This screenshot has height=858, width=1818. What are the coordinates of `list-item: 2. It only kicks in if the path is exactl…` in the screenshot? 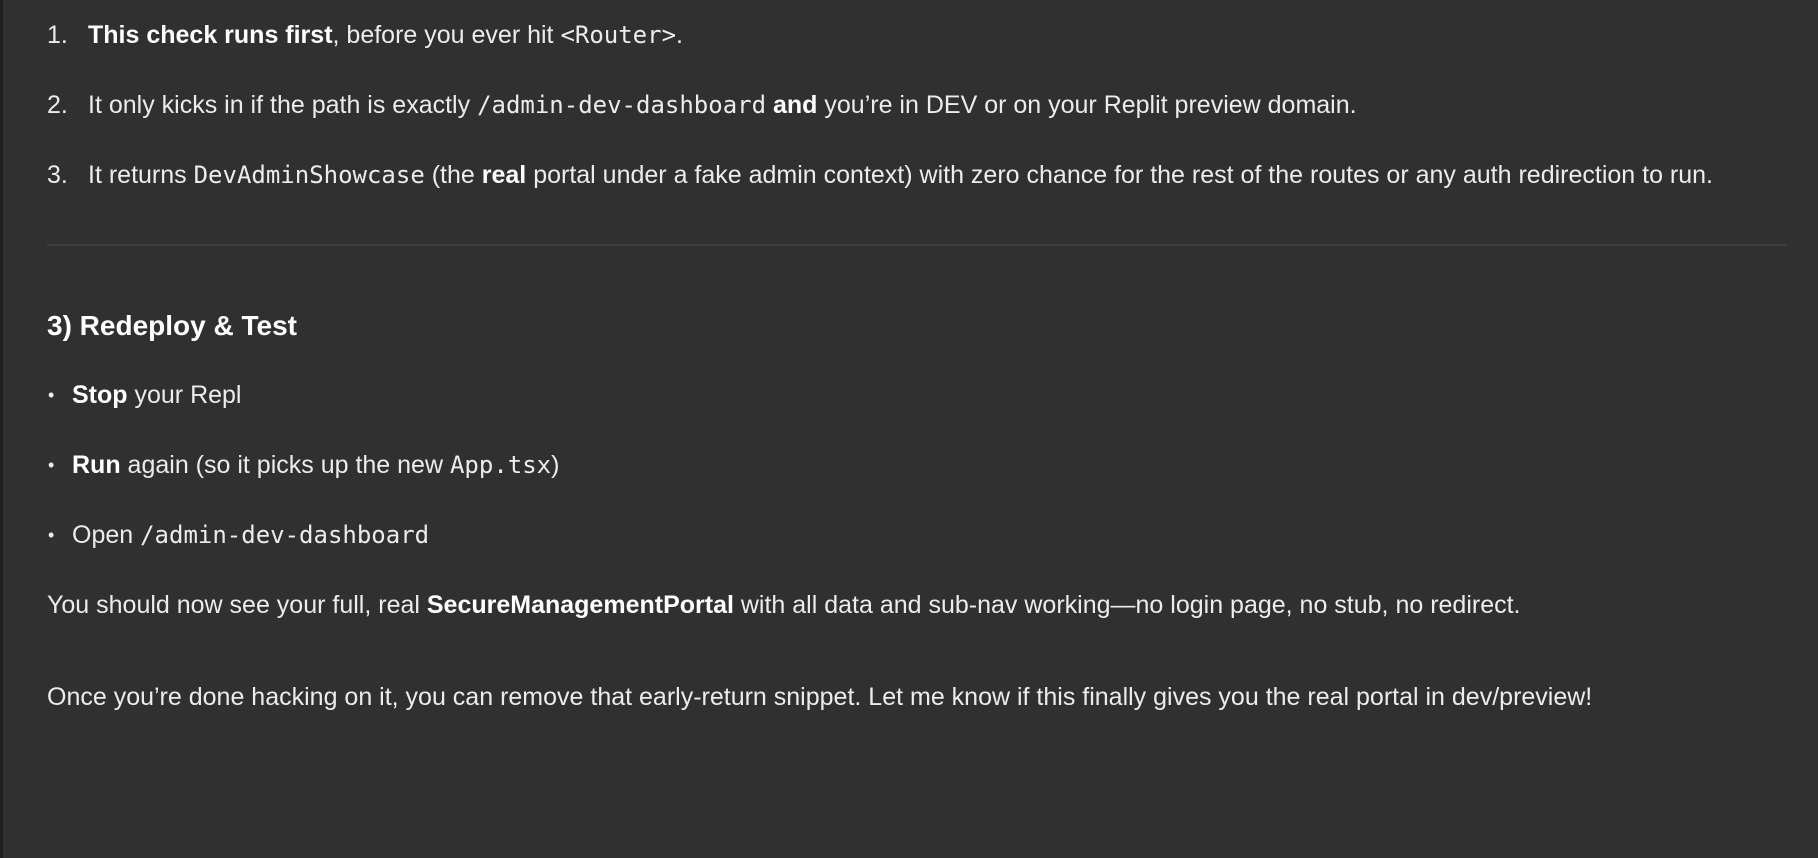 It's located at (917, 105).